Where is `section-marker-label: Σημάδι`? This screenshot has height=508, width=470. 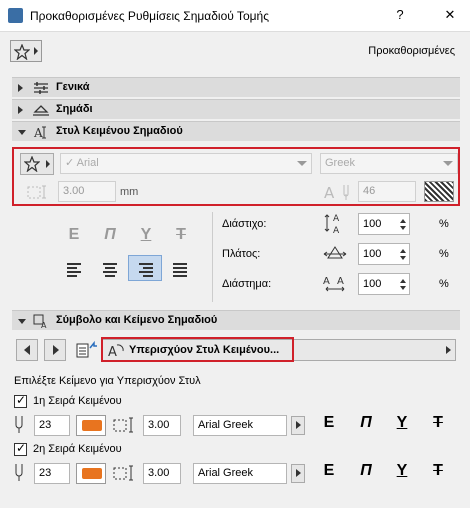
section-marker-label: Σημάδι is located at coordinates (74, 109).